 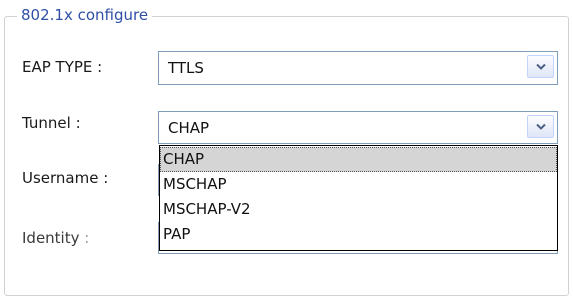 What do you see at coordinates (189, 127) in the screenshot?
I see `tunnel-value: CHAP` at bounding box center [189, 127].